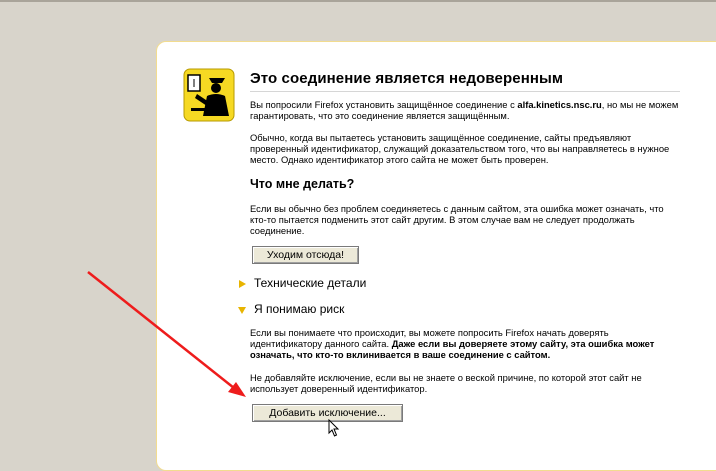 Image resolution: width=716 pixels, height=471 pixels. Describe the element at coordinates (407, 78) in the screenshot. I see `page-title: Это соединение является недоверенным` at that location.